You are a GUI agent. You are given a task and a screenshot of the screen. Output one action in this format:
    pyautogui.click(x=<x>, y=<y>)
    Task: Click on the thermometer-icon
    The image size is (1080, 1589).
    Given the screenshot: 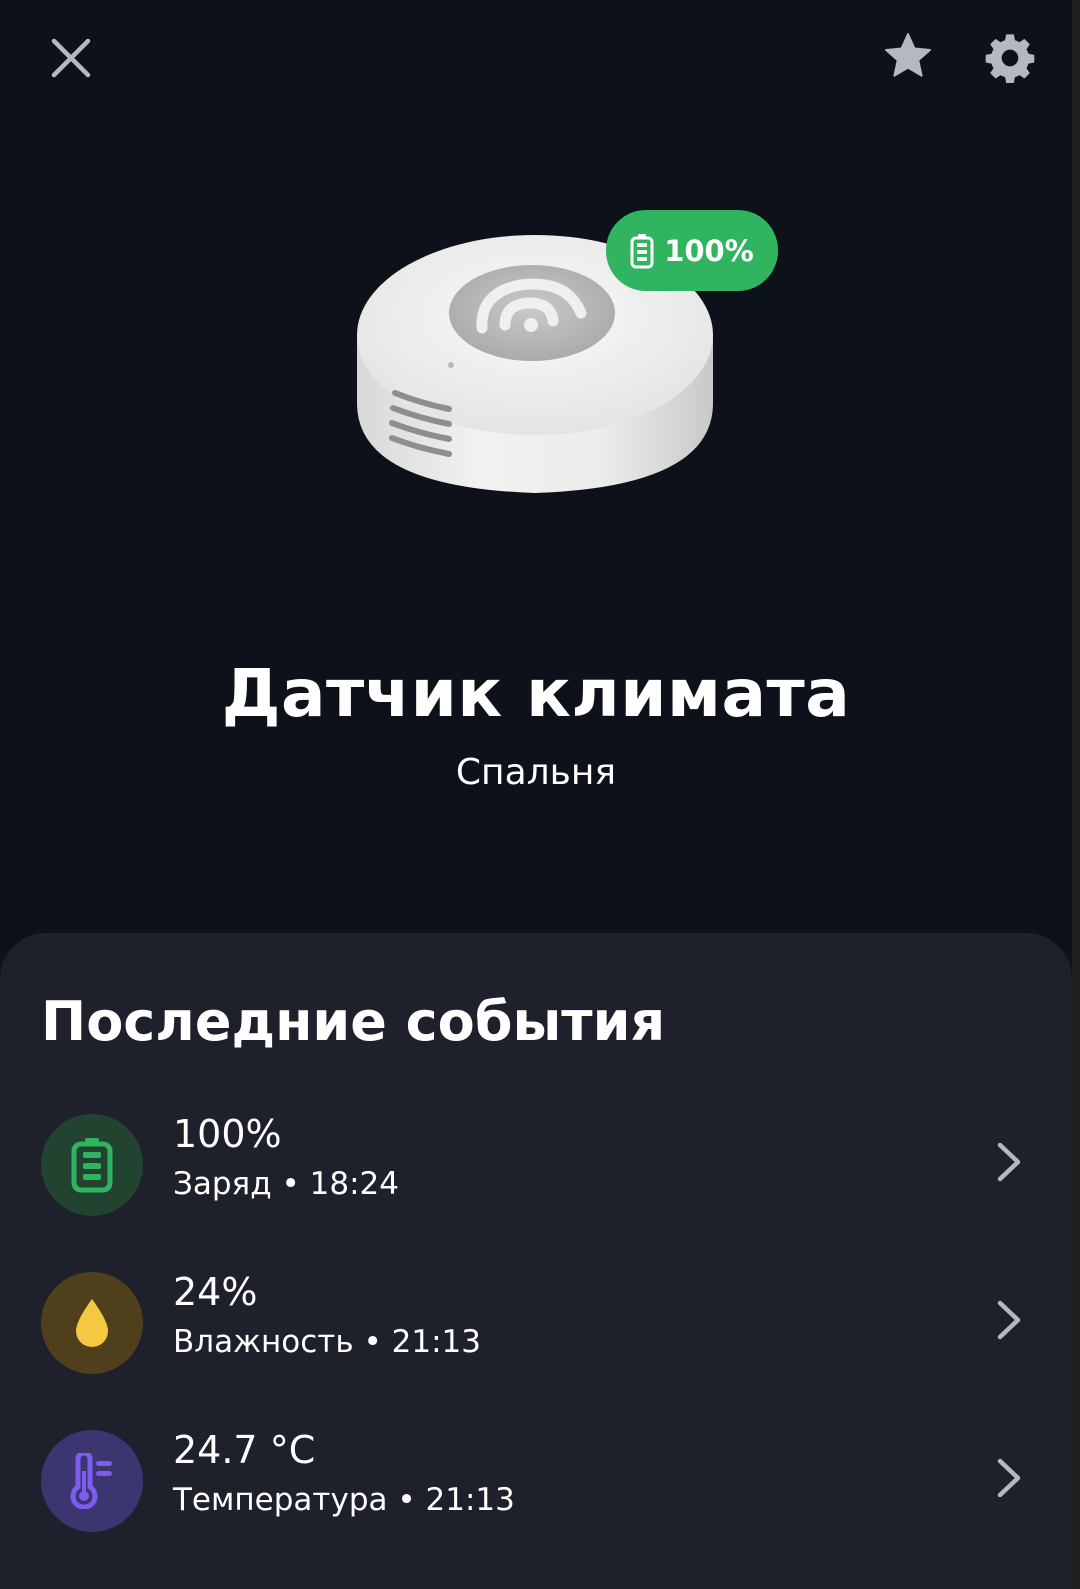 What is the action you would take?
    pyautogui.click(x=91, y=1481)
    